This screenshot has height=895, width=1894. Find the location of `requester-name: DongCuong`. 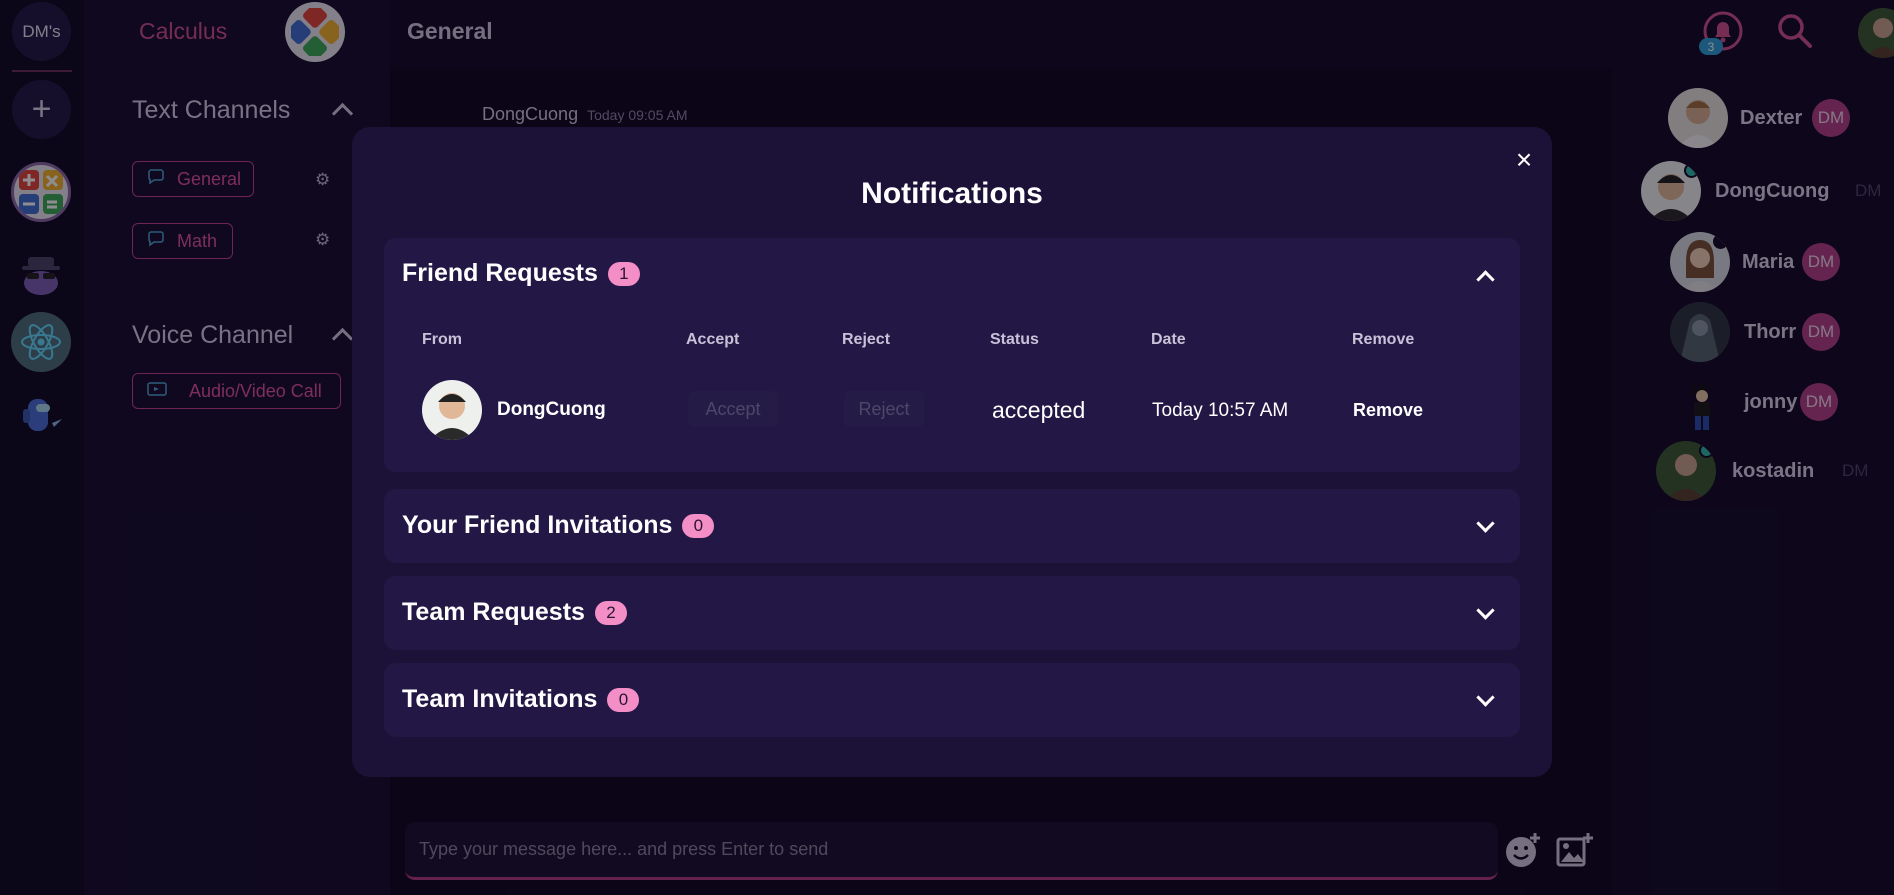

requester-name: DongCuong is located at coordinates (551, 409).